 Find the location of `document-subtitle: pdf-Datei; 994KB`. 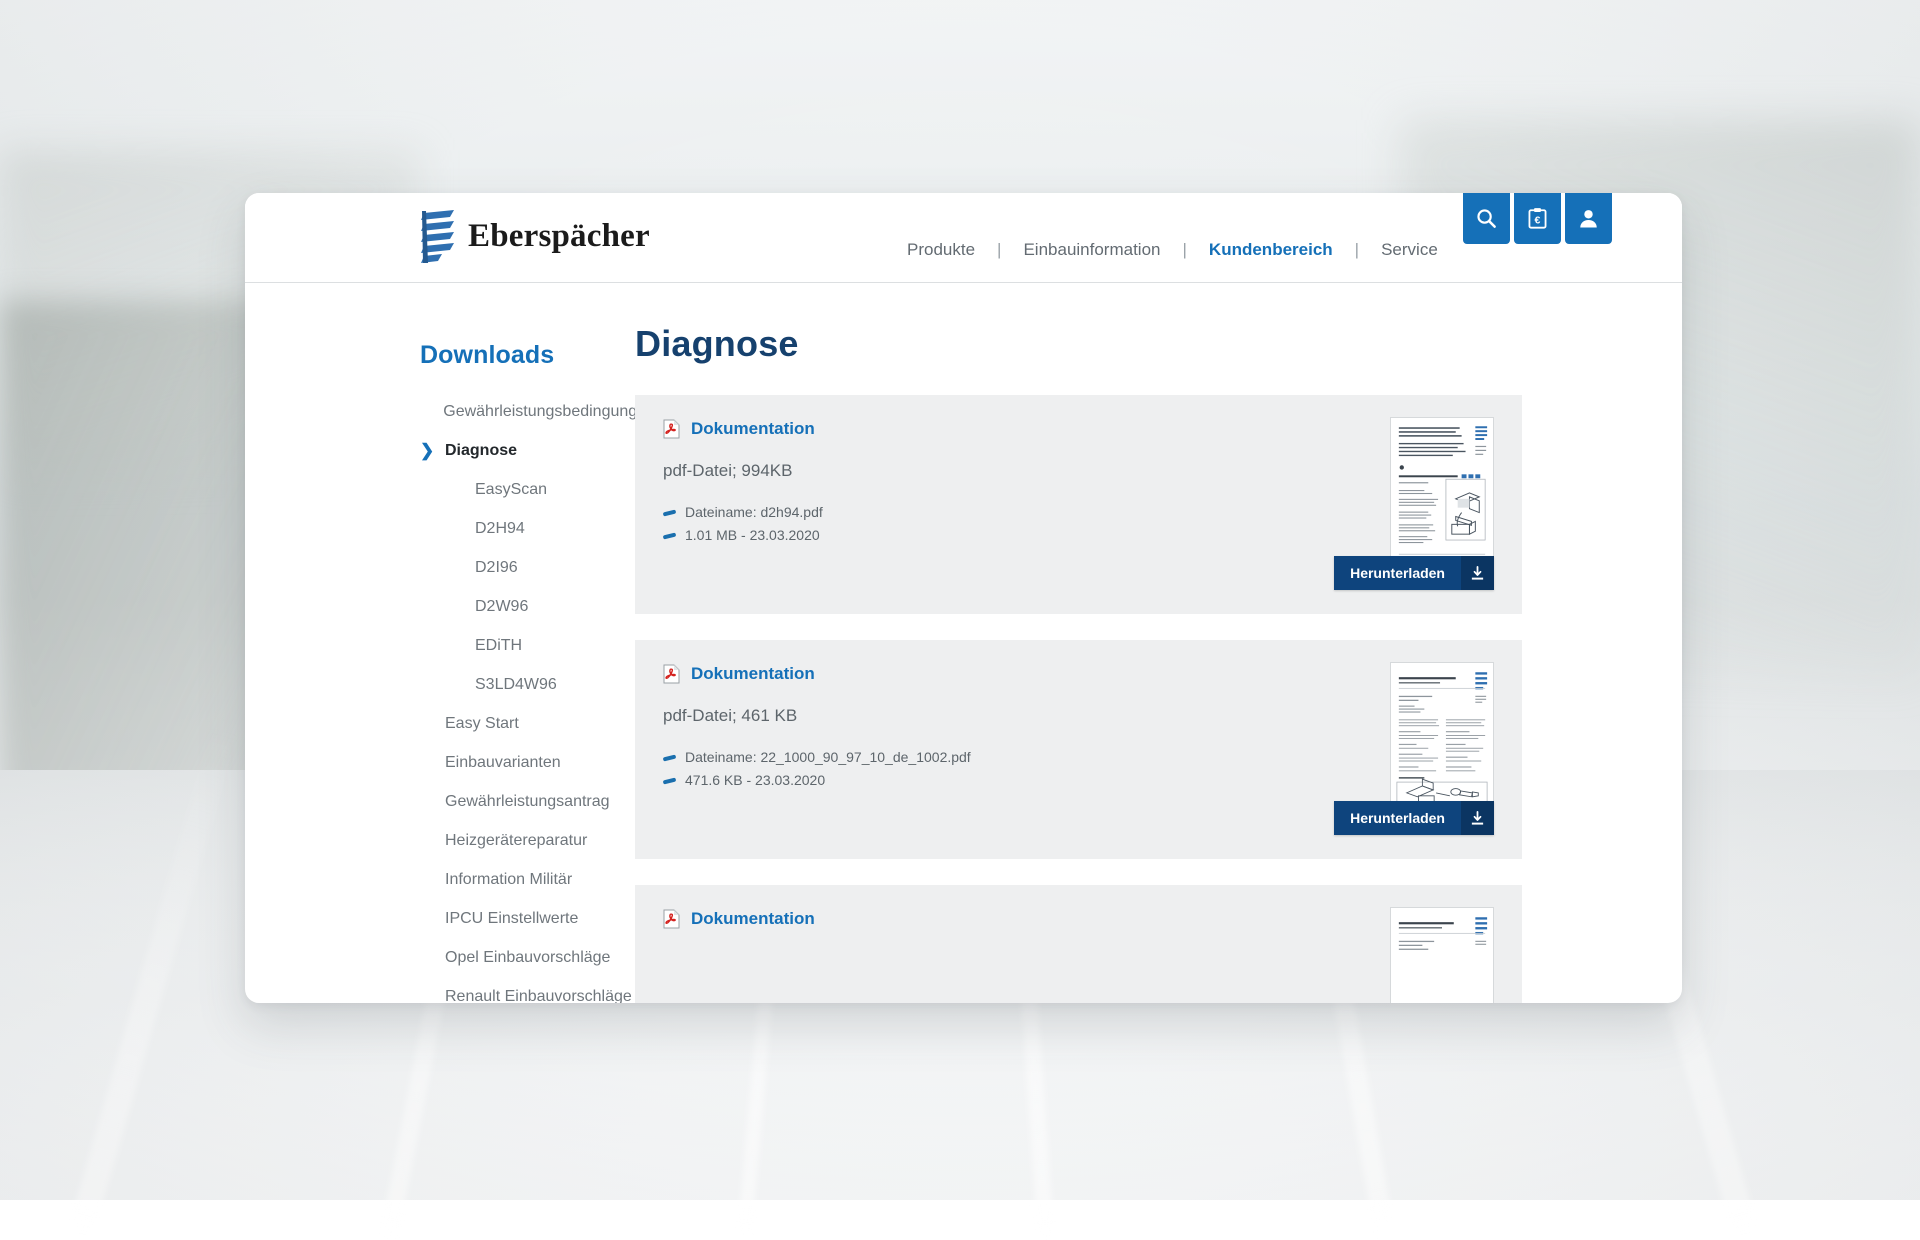

document-subtitle: pdf-Datei; 994KB is located at coordinates (1078, 471).